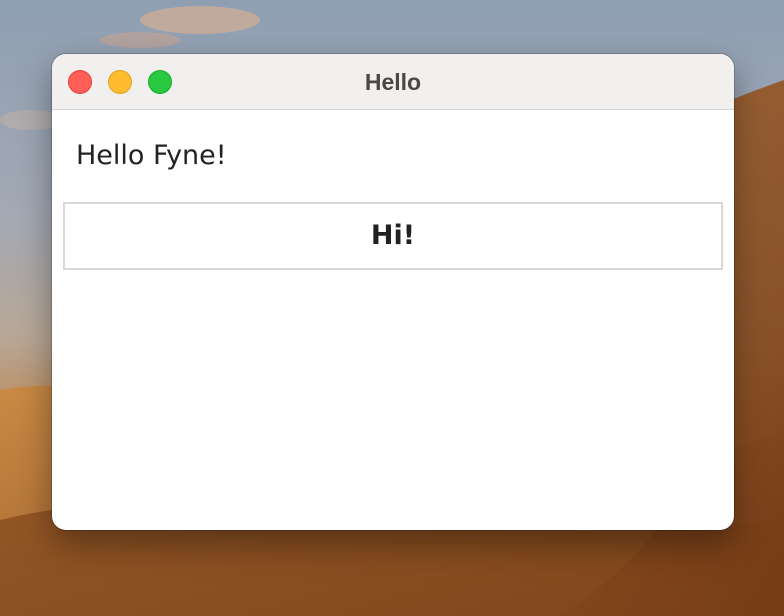  I want to click on hello-label: Hello Fyne!, so click(151, 155).